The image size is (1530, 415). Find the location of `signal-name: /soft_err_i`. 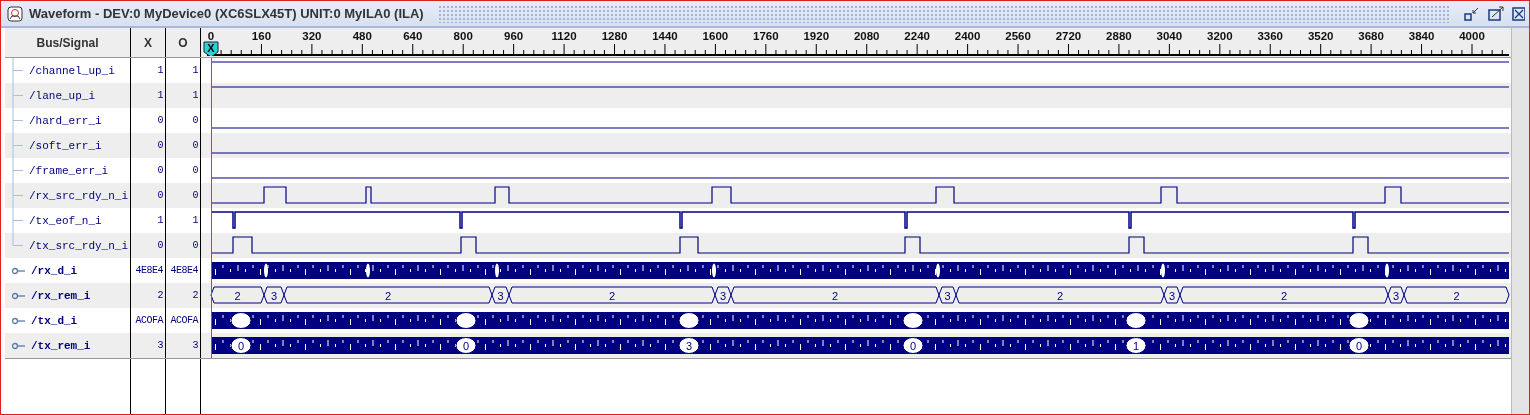

signal-name: /soft_err_i is located at coordinates (65, 145).